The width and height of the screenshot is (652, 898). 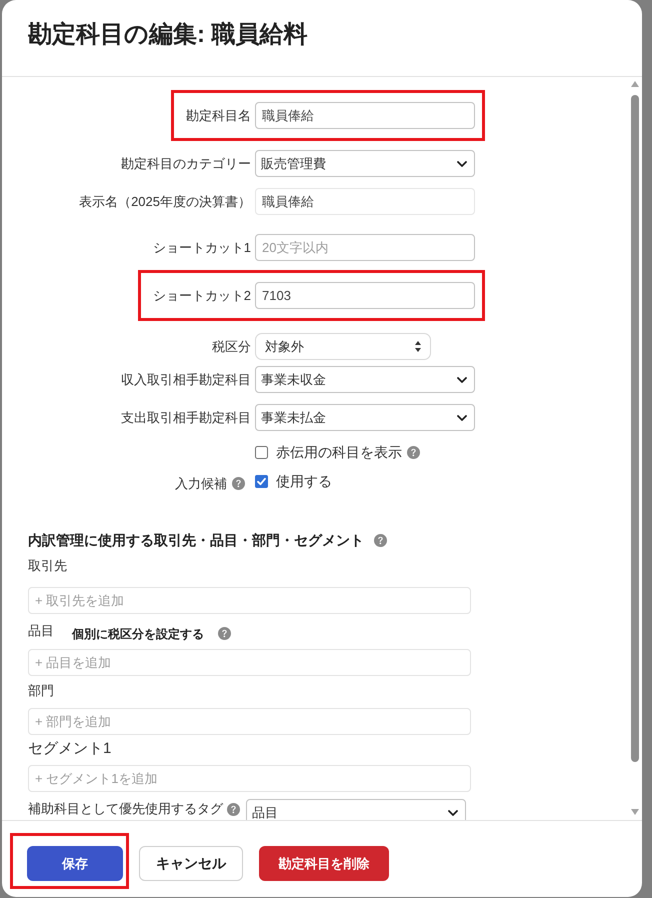 I want to click on select-field: 事業未収金, so click(x=365, y=379).